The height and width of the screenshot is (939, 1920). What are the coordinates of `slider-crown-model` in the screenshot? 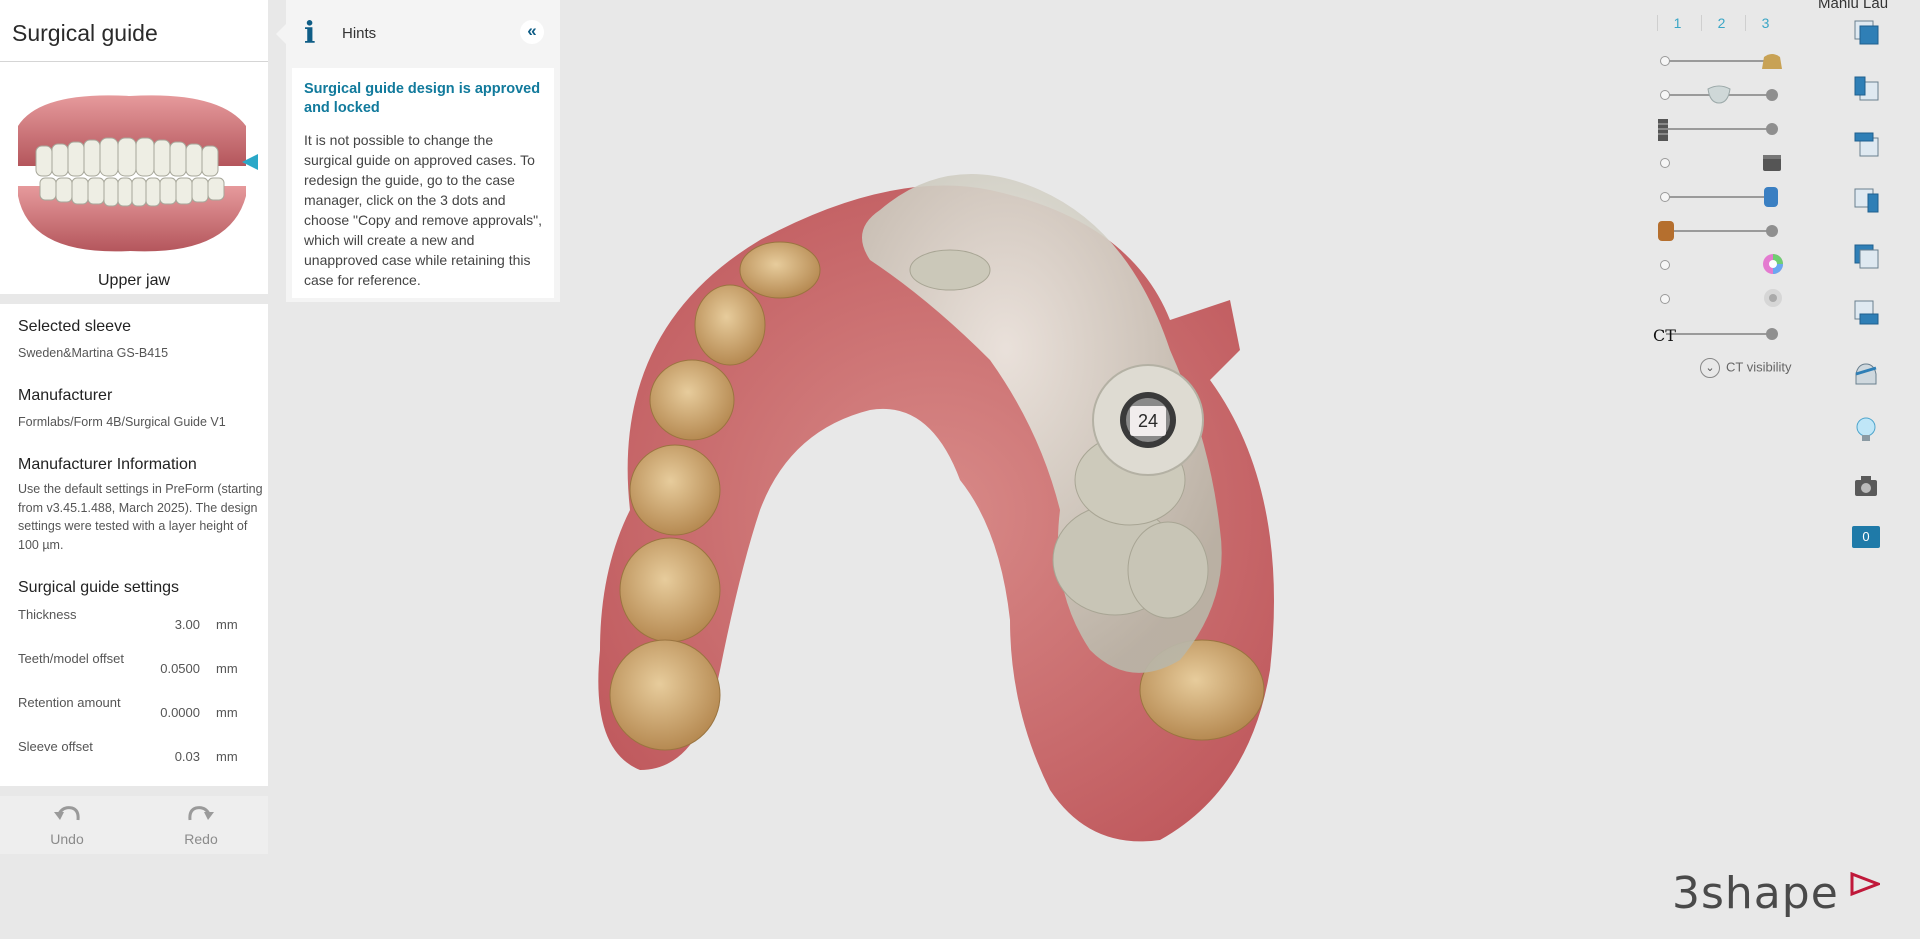 It's located at (1721, 61).